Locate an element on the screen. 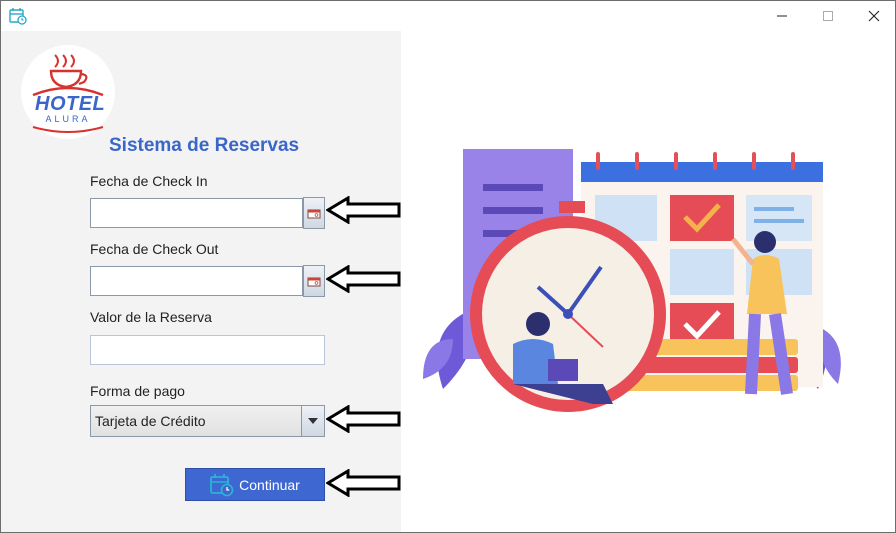 The image size is (896, 533). checkin-calendar-button is located at coordinates (314, 213).